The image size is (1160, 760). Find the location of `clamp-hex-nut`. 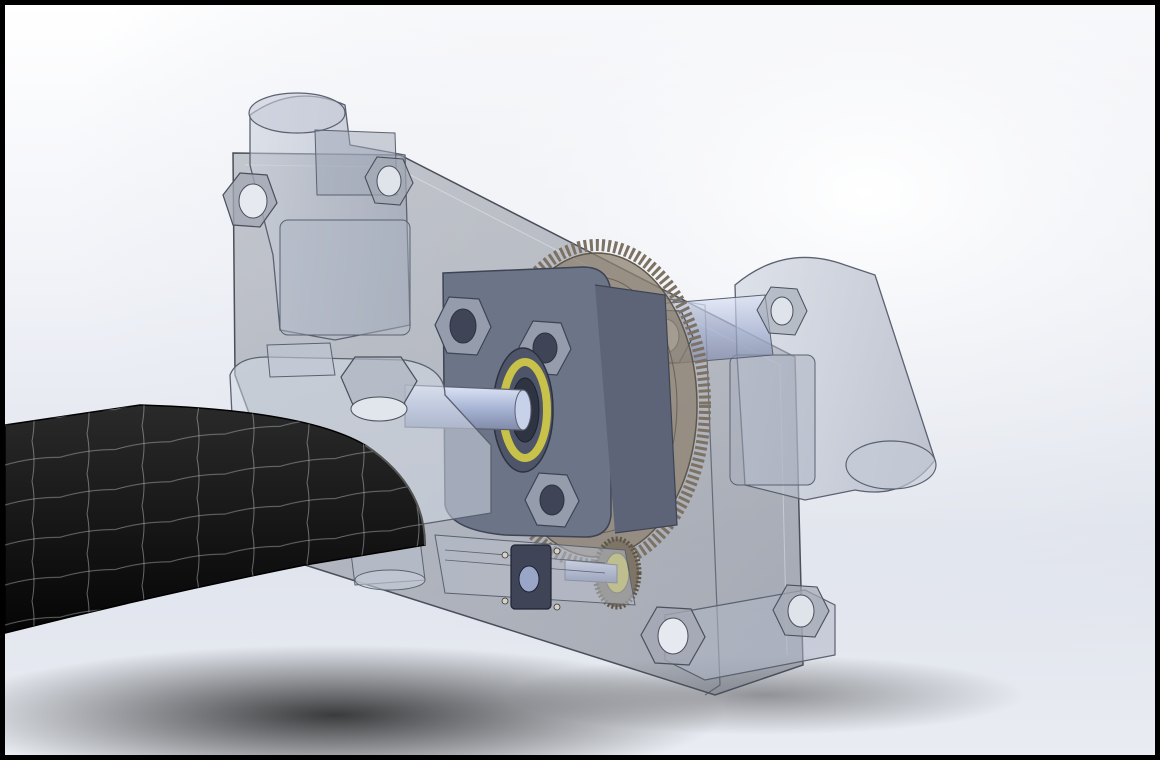

clamp-hex-nut is located at coordinates (379, 389).